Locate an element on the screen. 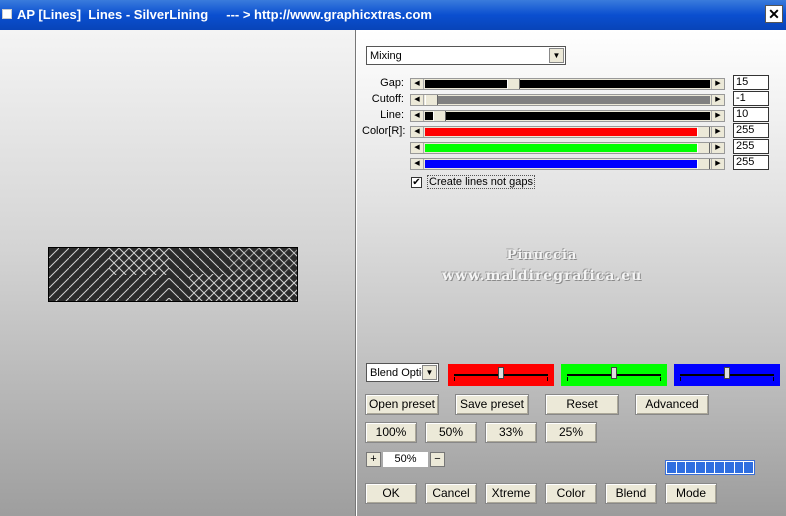 The height and width of the screenshot is (516, 786). progress-indicator is located at coordinates (710, 467).